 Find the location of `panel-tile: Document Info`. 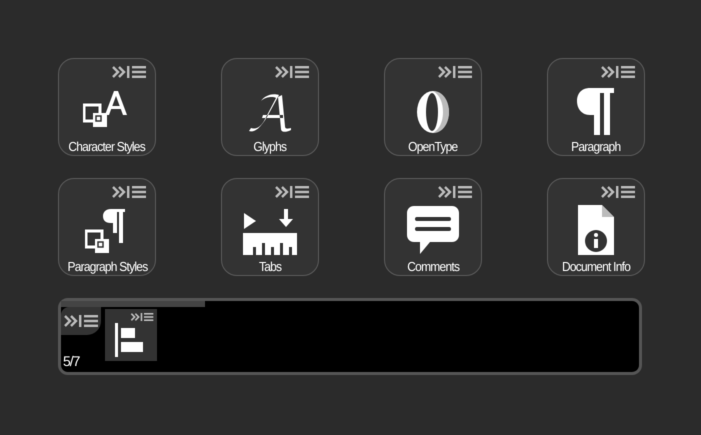

panel-tile: Document Info is located at coordinates (596, 227).